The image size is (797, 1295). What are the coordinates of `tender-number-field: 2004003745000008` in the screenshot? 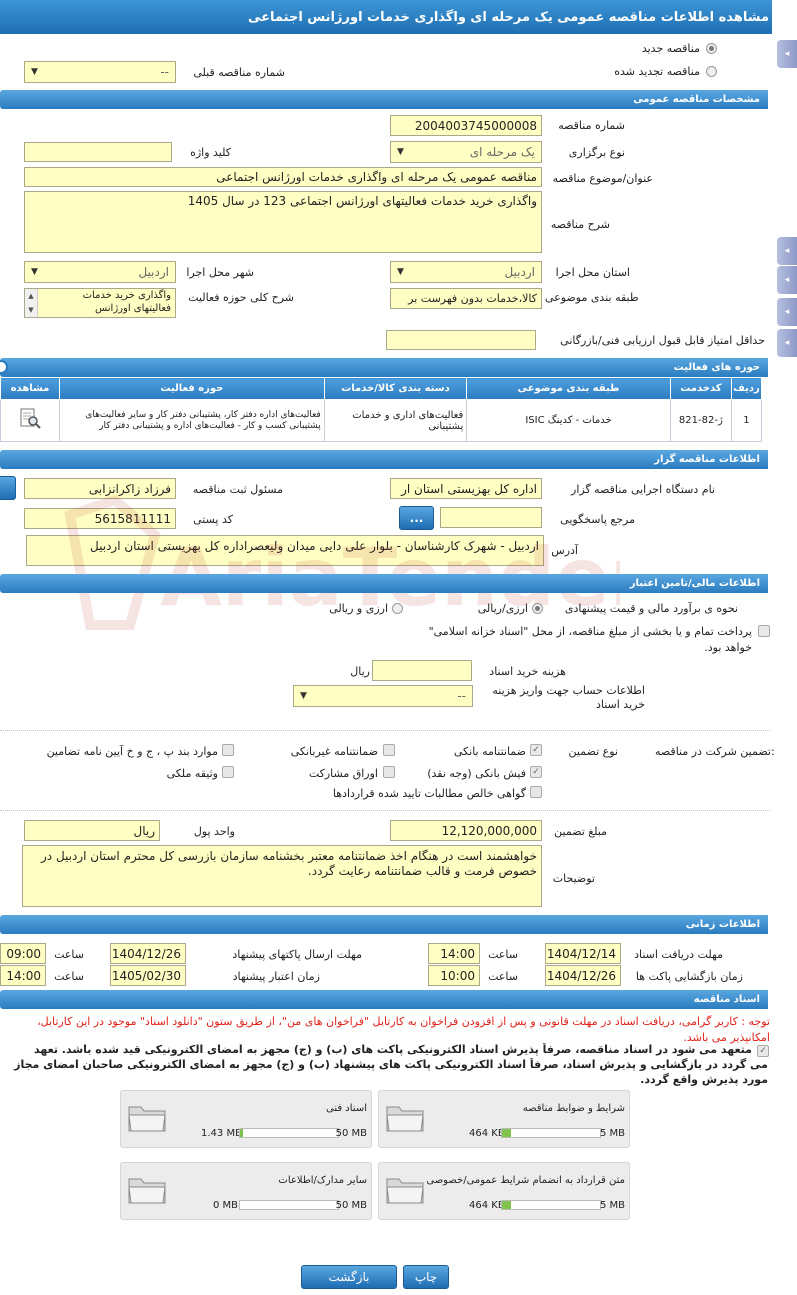 It's located at (466, 125).